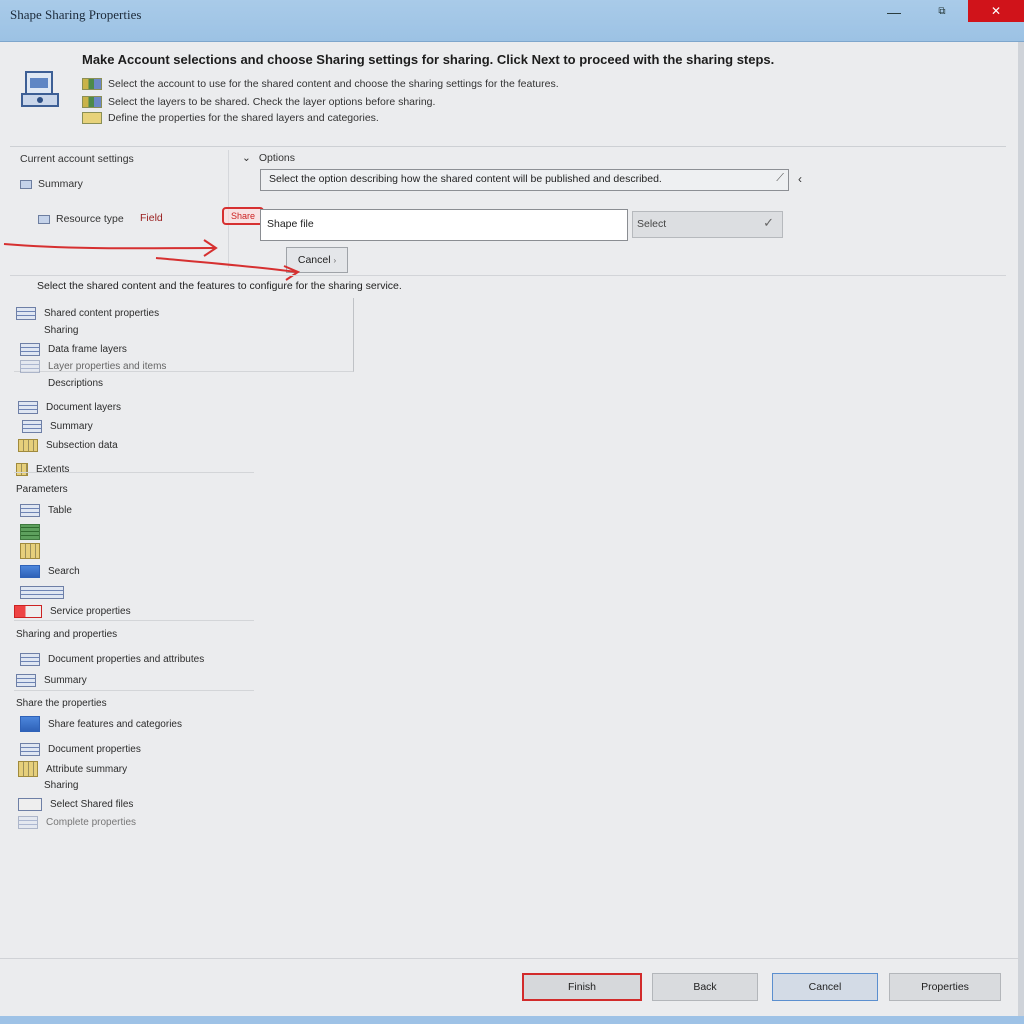  I want to click on group-label: Parameters, so click(42, 489).